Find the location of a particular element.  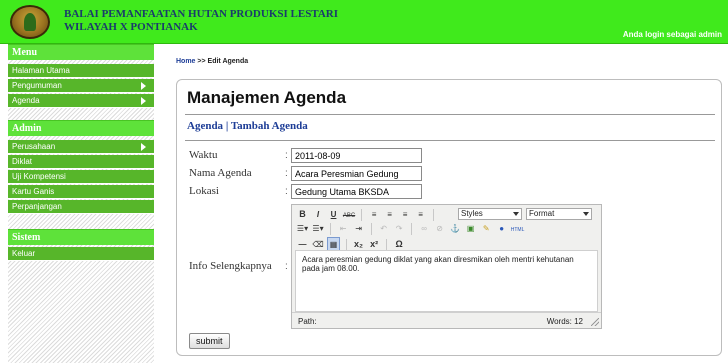

sidebar-item-perusahaan: Perusahaan is located at coordinates (81, 147).